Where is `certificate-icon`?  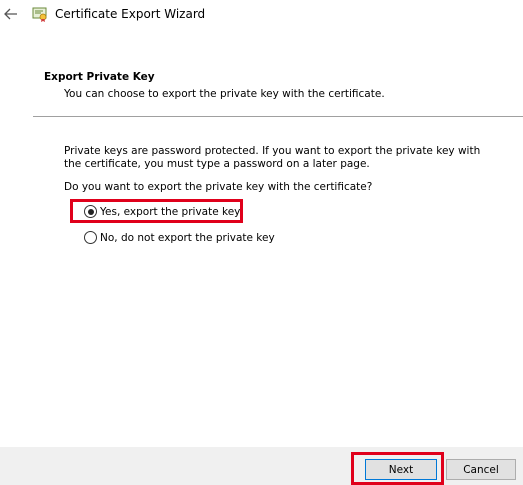 certificate-icon is located at coordinates (40, 14).